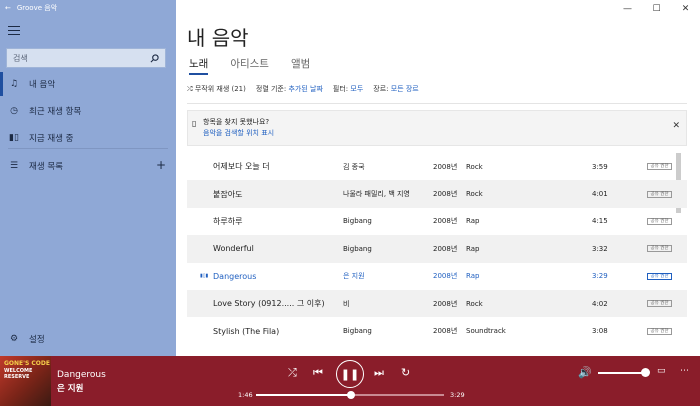 The height and width of the screenshot is (406, 700). I want to click on album-art: GONE'S CODE WELCOME RESERVE, so click(25, 381).